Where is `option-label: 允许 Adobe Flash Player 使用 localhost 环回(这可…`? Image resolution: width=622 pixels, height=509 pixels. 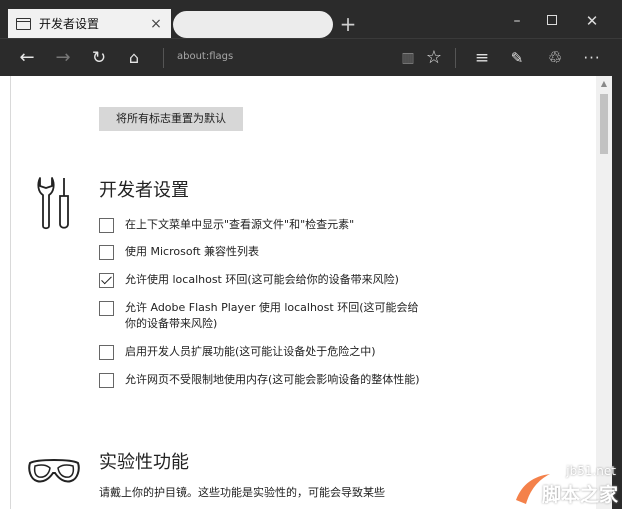
option-label: 允许 Adobe Flash Player 使用 localhost 环回(这可… is located at coordinates (272, 315).